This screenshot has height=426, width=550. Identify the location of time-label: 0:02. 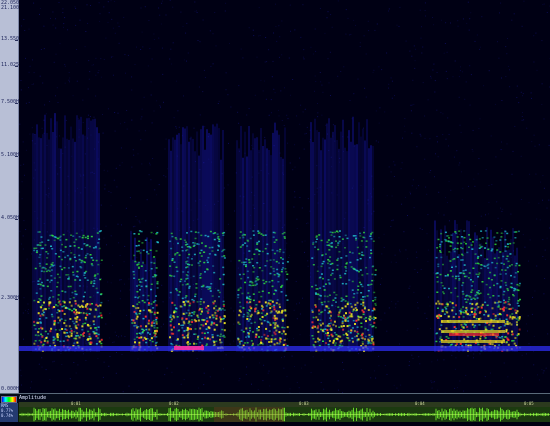
(174, 403).